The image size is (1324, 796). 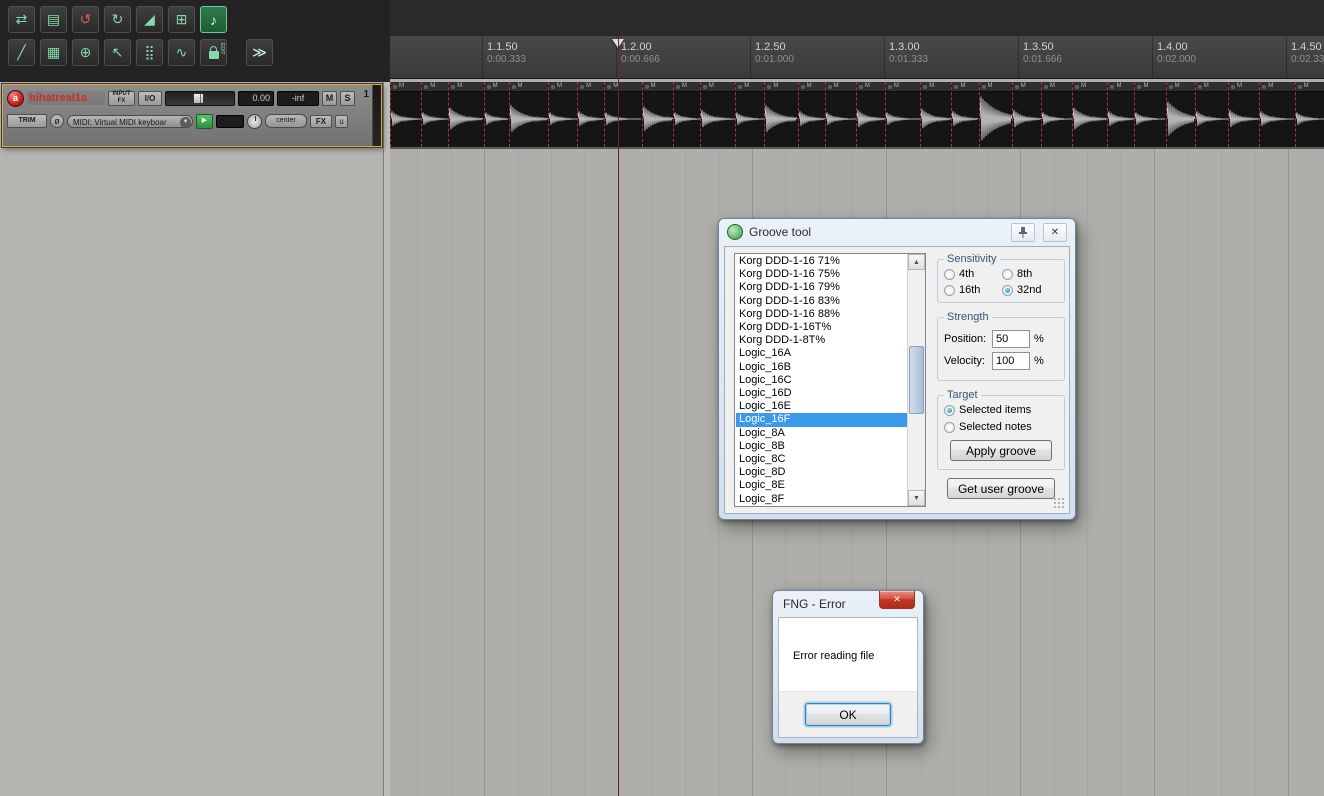 I want to click on io-button: I/O, so click(x=150, y=98).